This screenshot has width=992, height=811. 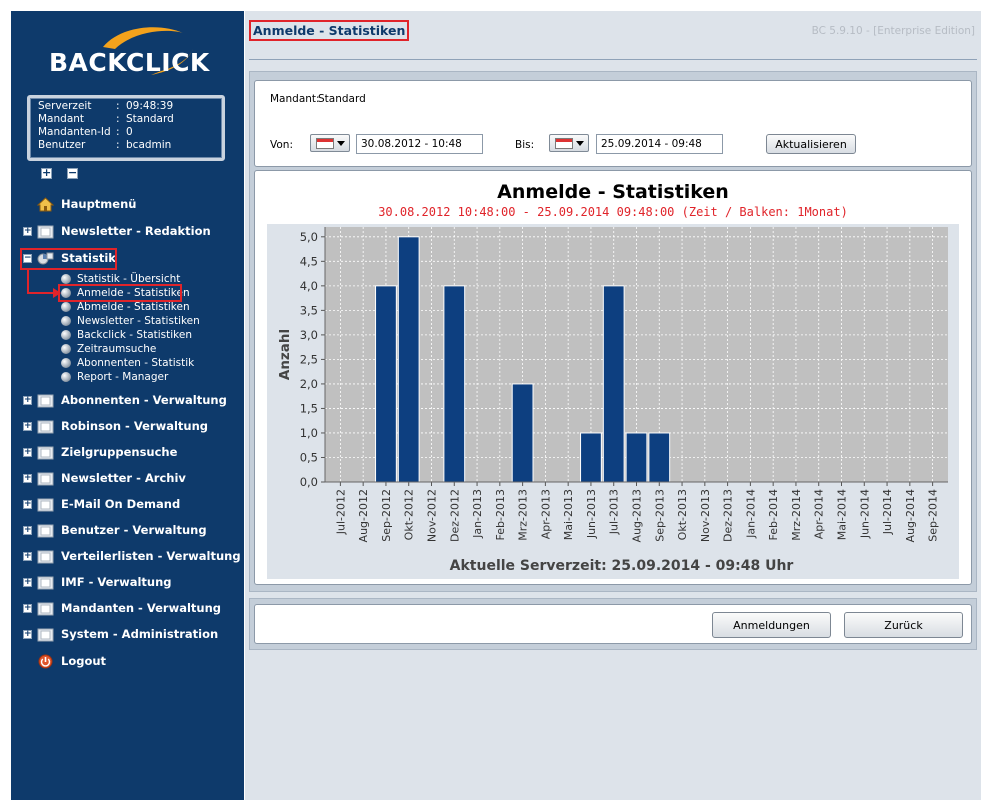 I want to click on x-tick-label: Mrz-2013, so click(x=523, y=515).